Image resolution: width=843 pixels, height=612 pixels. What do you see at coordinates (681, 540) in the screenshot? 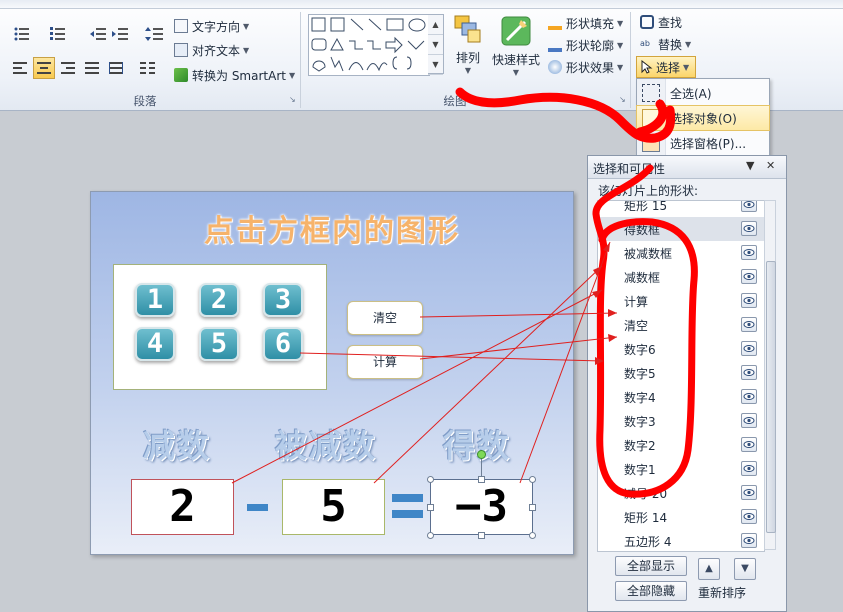
I see `shape-list-item: 五边形 4` at bounding box center [681, 540].